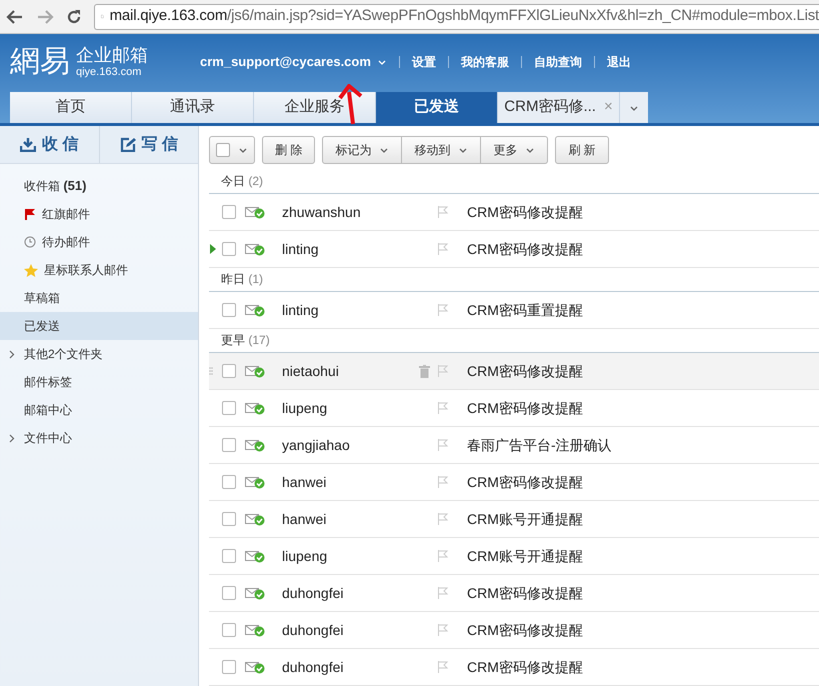  What do you see at coordinates (86, 270) in the screenshot?
I see `folder-label: 星标联系人邮件` at bounding box center [86, 270].